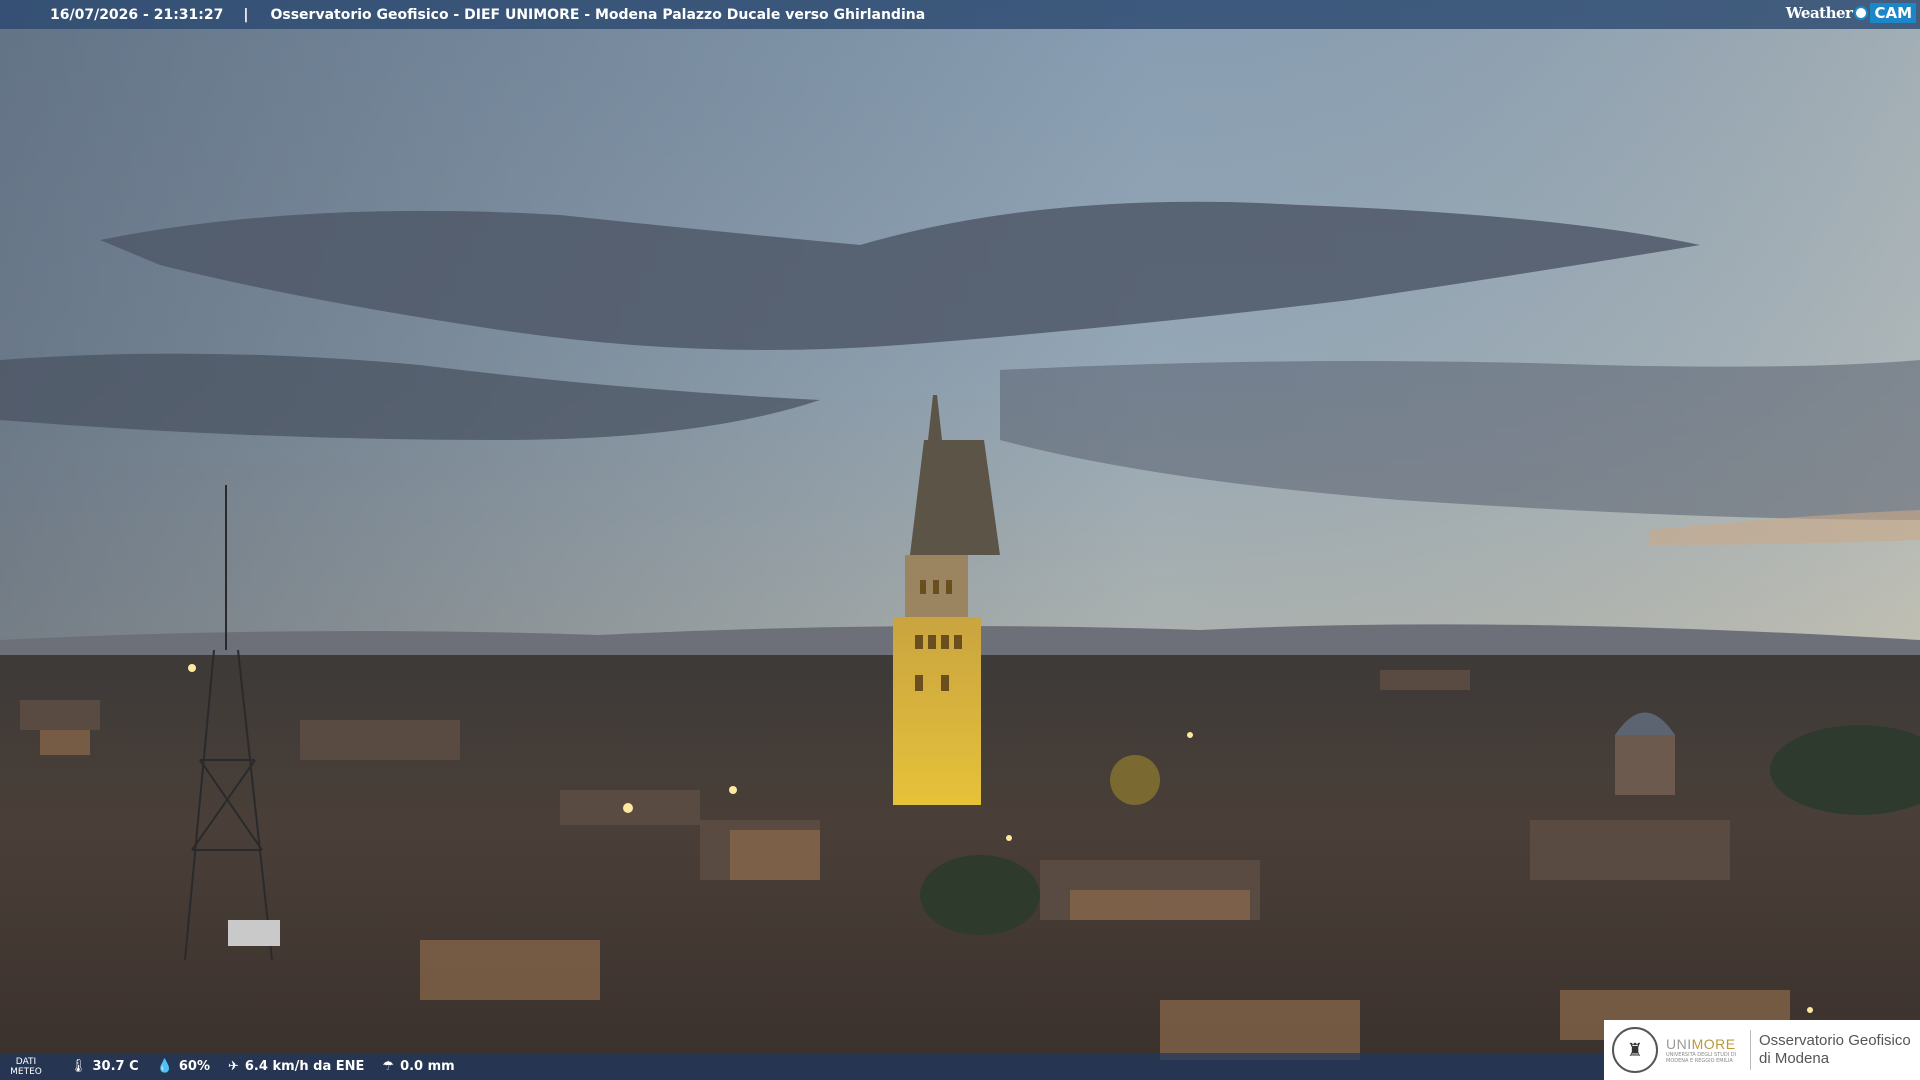  I want to click on wind-value: 6.4 km/h da ENE, so click(304, 1066).